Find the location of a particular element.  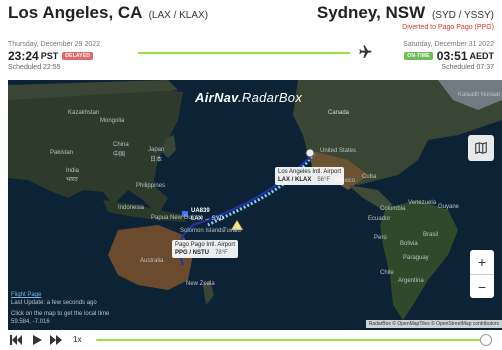

rewind-icon is located at coordinates (16, 340).